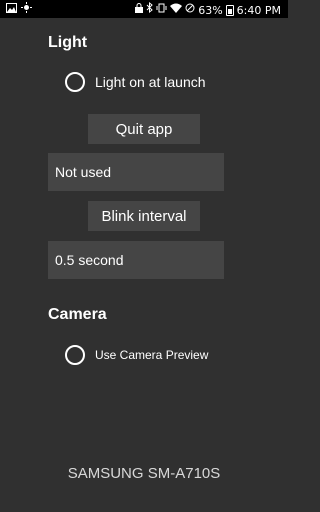 The width and height of the screenshot is (320, 512). What do you see at coordinates (11, 10) in the screenshot?
I see `gallery-icon` at bounding box center [11, 10].